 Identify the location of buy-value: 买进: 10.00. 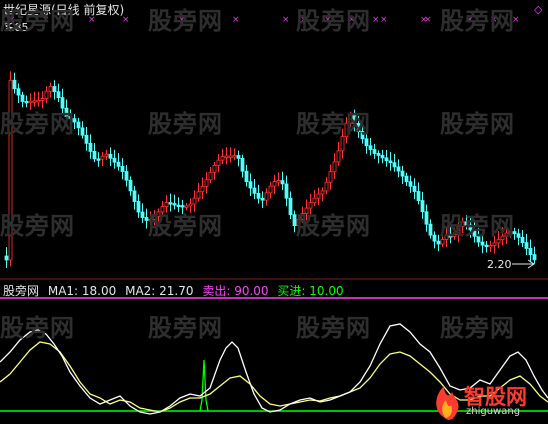
(310, 291).